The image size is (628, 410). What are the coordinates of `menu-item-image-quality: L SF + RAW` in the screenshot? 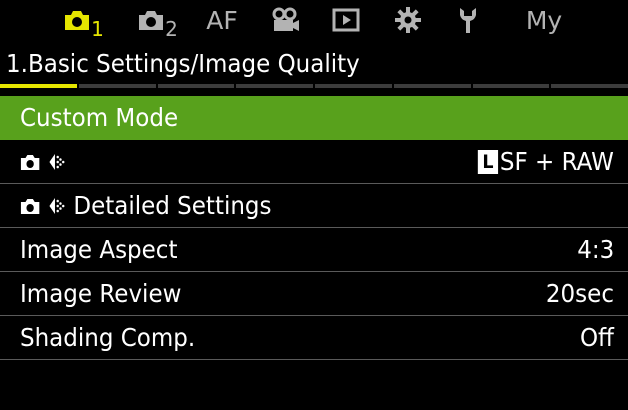 It's located at (314, 162).